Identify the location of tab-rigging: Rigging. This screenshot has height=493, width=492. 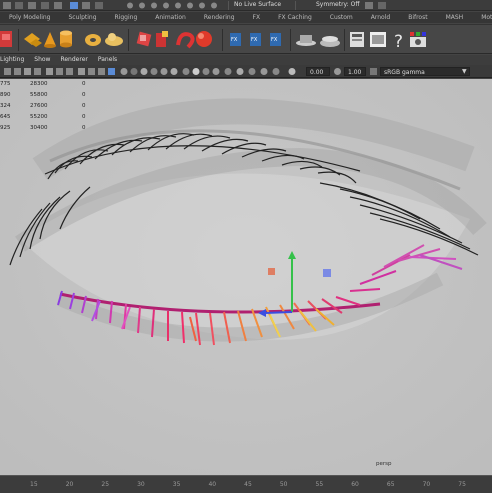
(126, 17).